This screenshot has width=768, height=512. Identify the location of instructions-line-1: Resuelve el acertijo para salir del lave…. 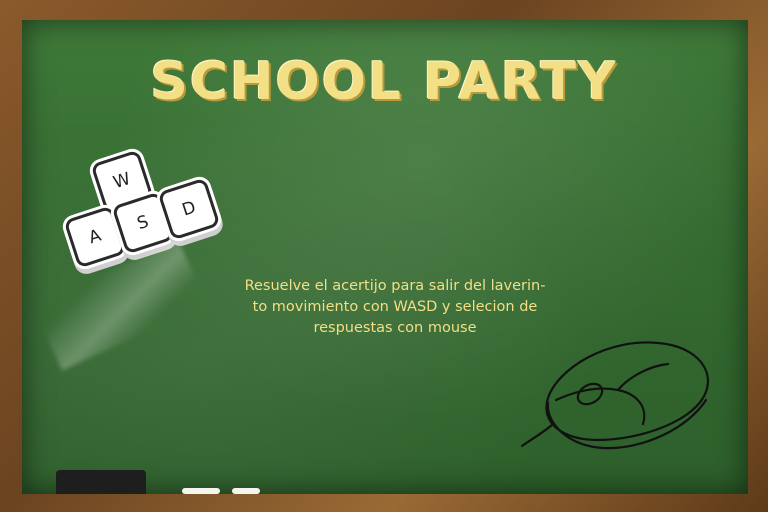
(395, 286).